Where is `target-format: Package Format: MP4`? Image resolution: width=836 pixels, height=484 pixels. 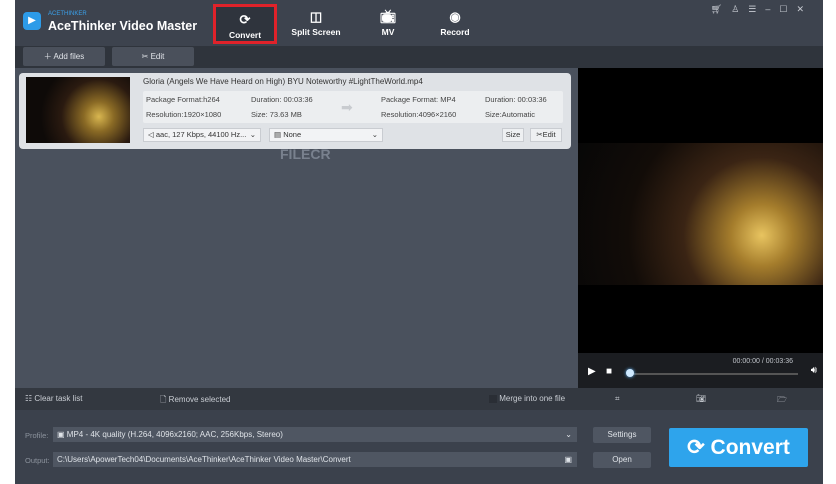
target-format: Package Format: MP4 is located at coordinates (418, 99).